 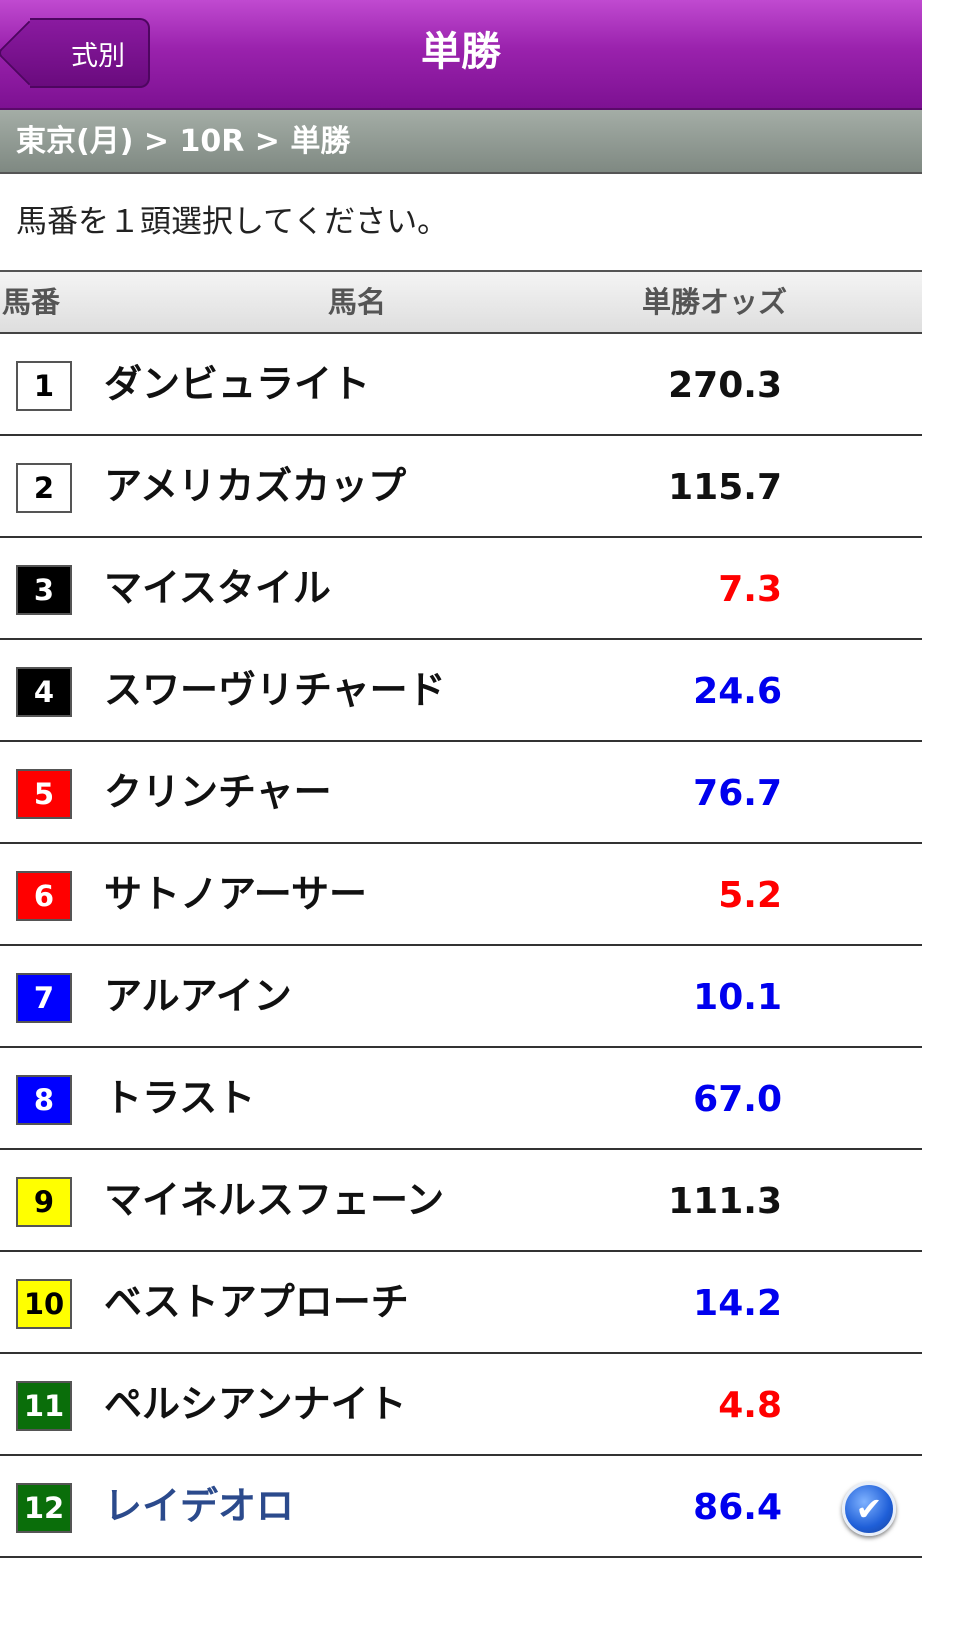 I want to click on horse-name: ダンビュライト, so click(x=237, y=384).